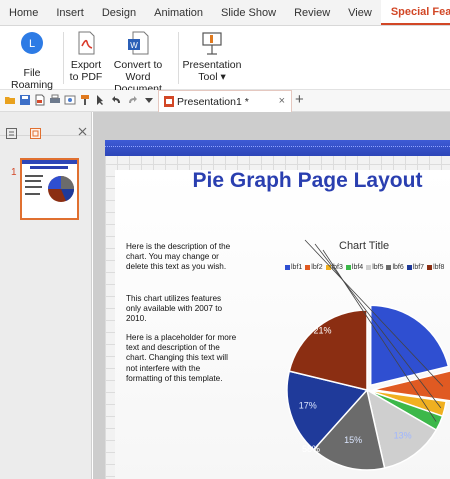 This screenshot has width=450, height=479. I want to click on convert-word-label-1: Convert to, so click(138, 65).